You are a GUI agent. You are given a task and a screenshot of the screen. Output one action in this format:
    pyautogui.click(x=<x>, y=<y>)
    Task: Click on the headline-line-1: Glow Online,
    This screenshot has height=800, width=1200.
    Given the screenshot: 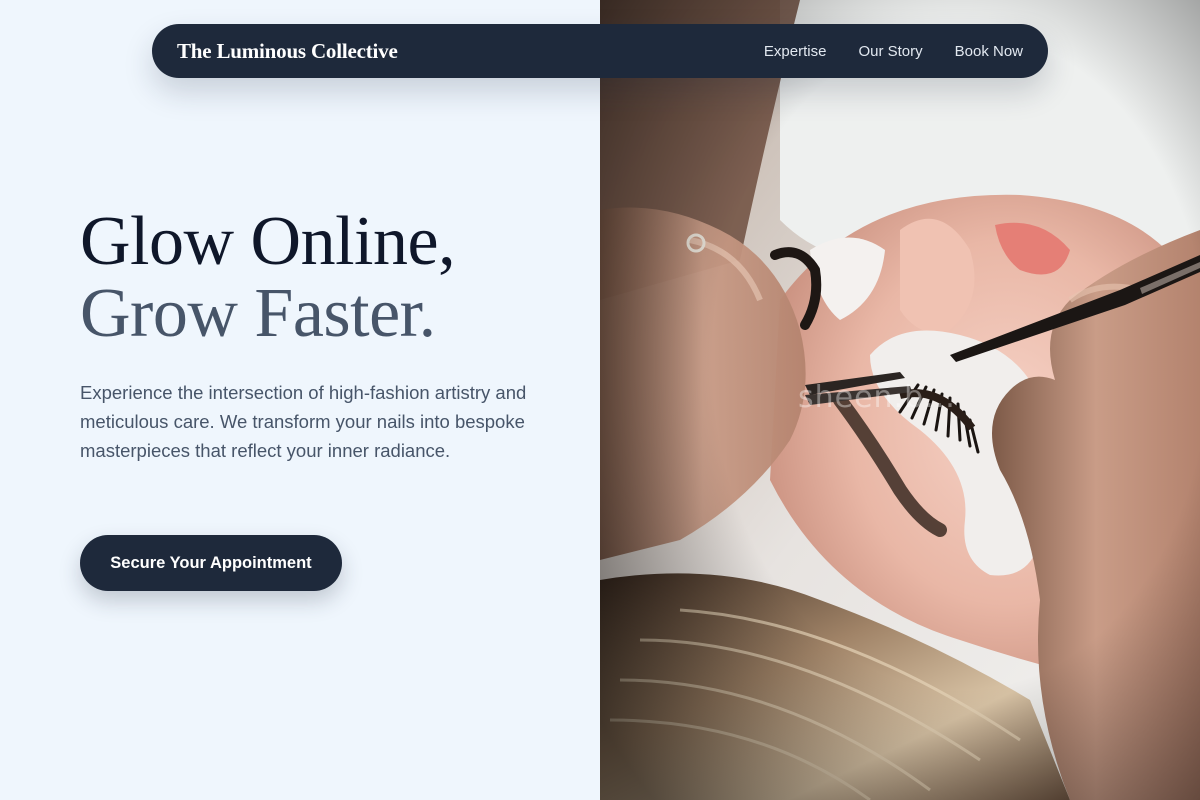 What is the action you would take?
    pyautogui.click(x=268, y=241)
    